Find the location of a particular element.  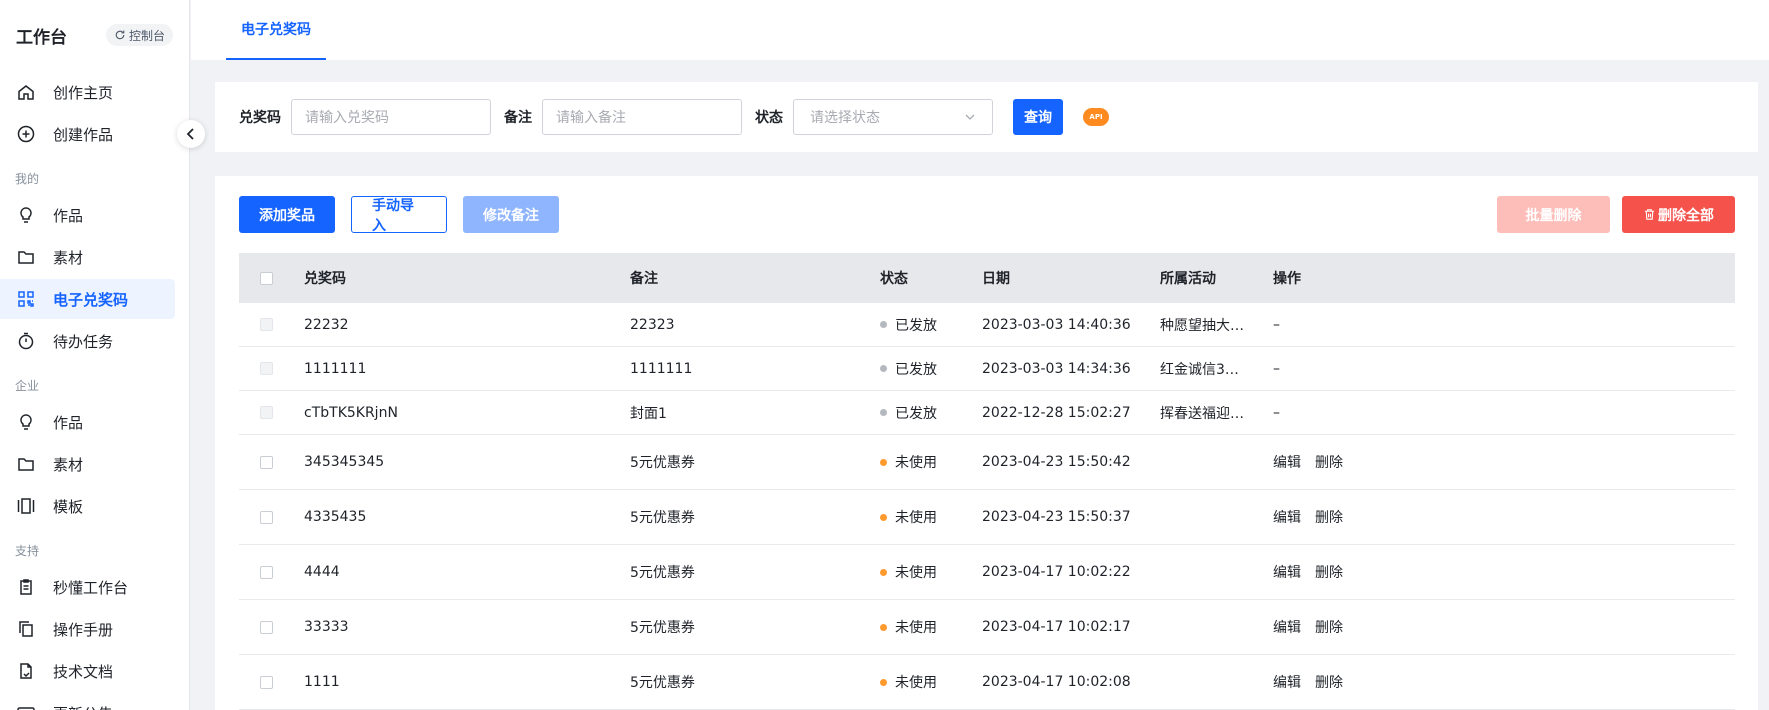

sidebar-item-mine-0: 作品 is located at coordinates (87, 215).